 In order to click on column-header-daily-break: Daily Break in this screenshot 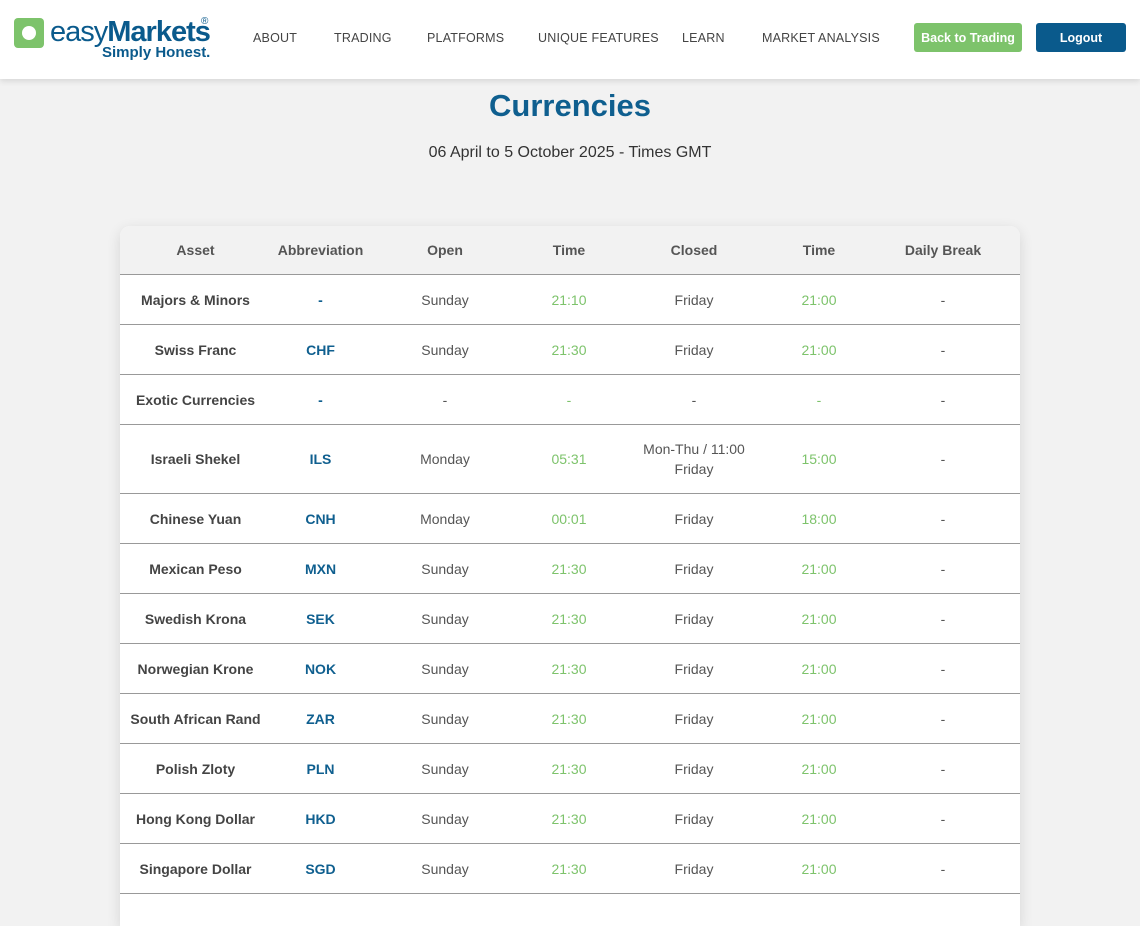, I will do `click(943, 250)`.